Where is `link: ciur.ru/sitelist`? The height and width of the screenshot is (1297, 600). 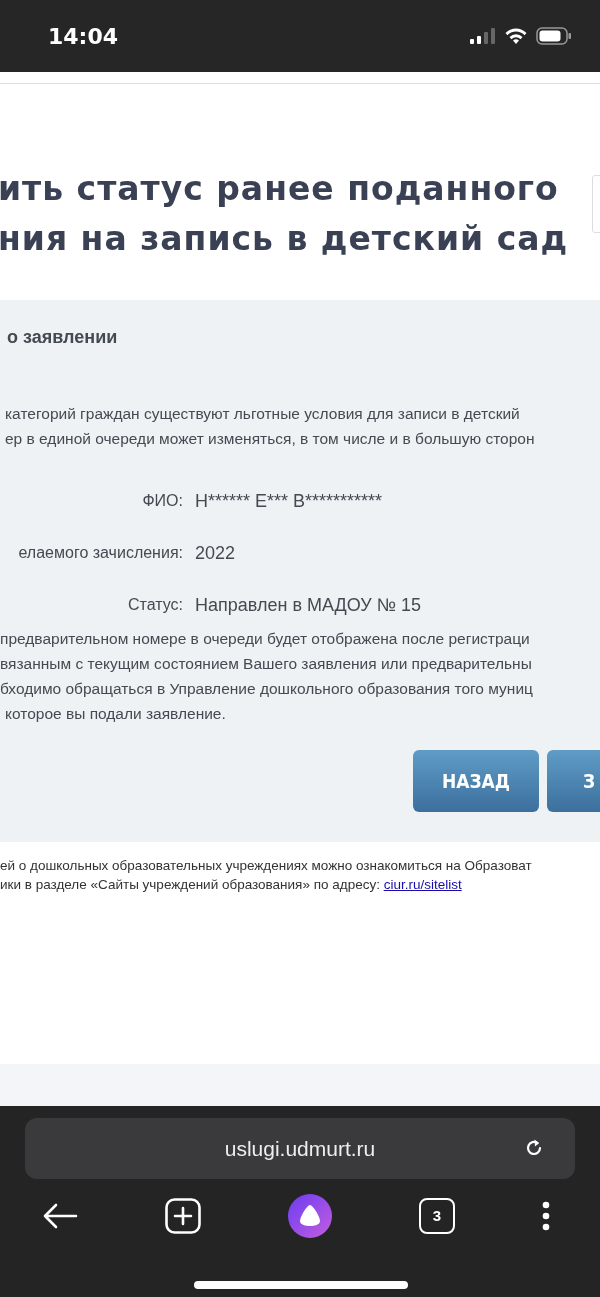
link: ciur.ru/sitelist is located at coordinates (422, 884).